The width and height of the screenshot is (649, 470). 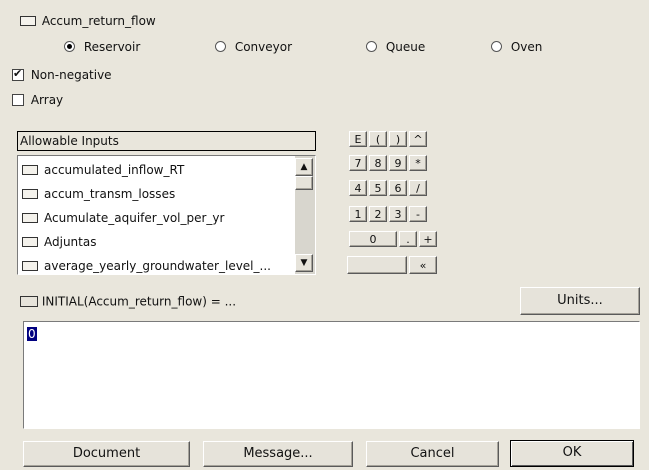 I want to click on radio-queue: Queue, so click(x=395, y=46).